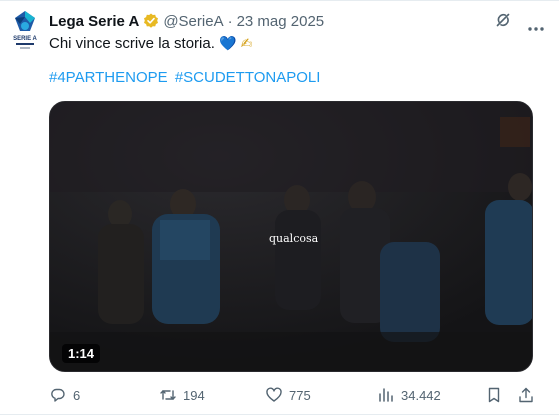 This screenshot has width=559, height=415. Describe the element at coordinates (536, 24) in the screenshot. I see `more-icon` at that location.